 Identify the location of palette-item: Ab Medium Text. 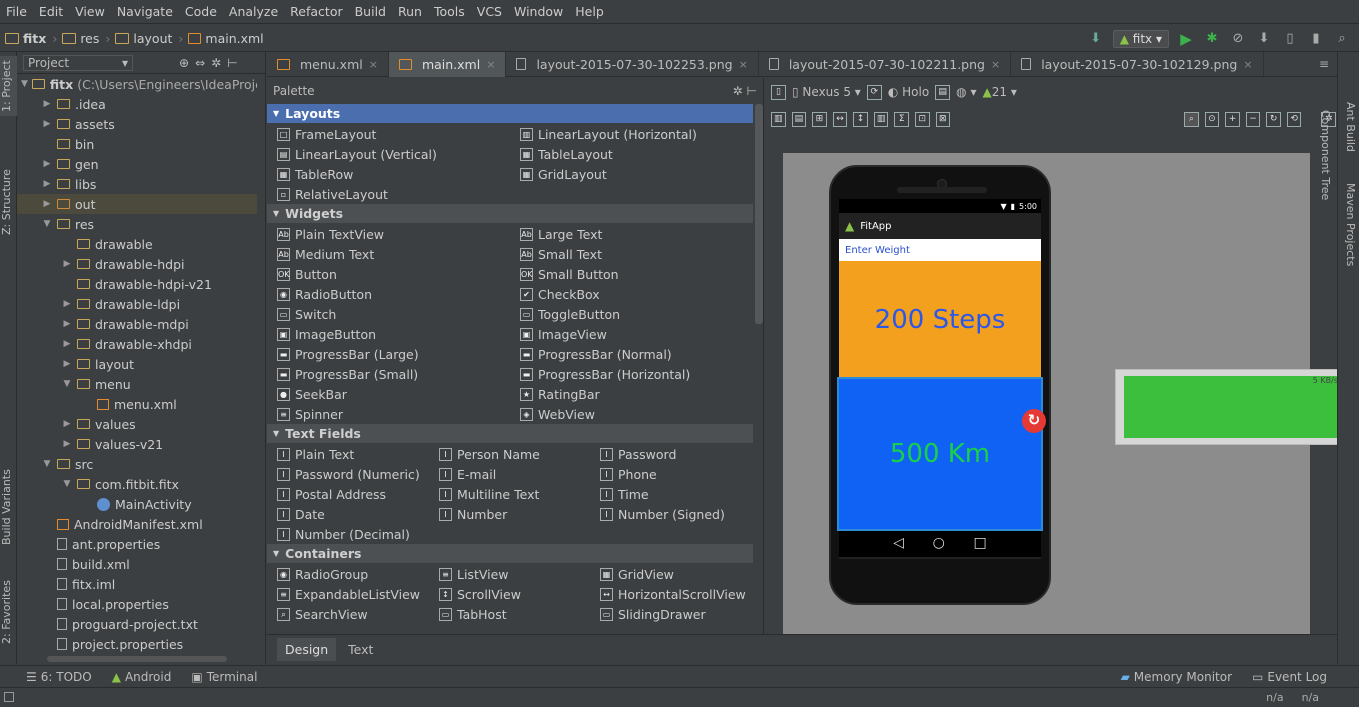
(325, 254).